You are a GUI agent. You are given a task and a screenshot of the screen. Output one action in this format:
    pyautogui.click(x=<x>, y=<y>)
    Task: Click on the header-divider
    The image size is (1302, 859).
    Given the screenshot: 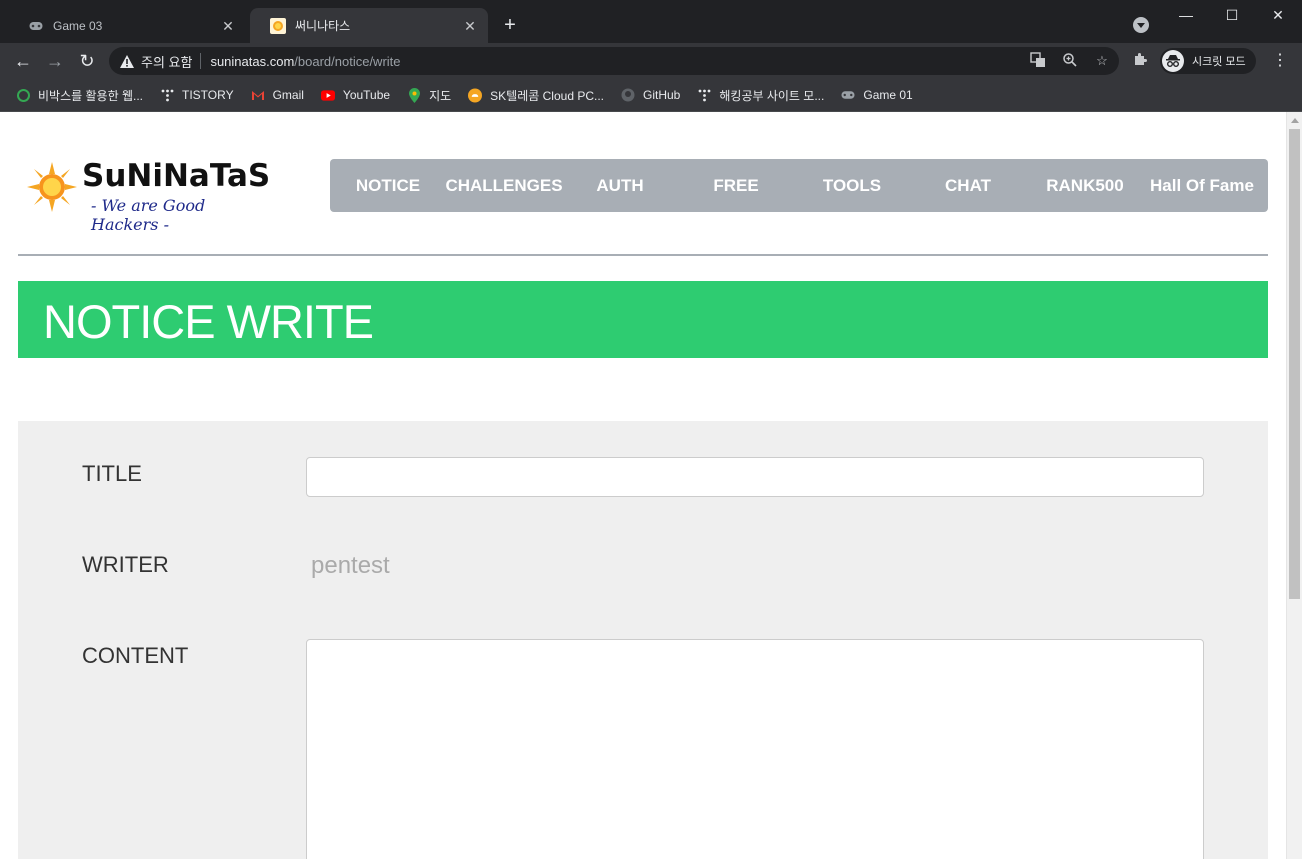 What is the action you would take?
    pyautogui.click(x=643, y=255)
    